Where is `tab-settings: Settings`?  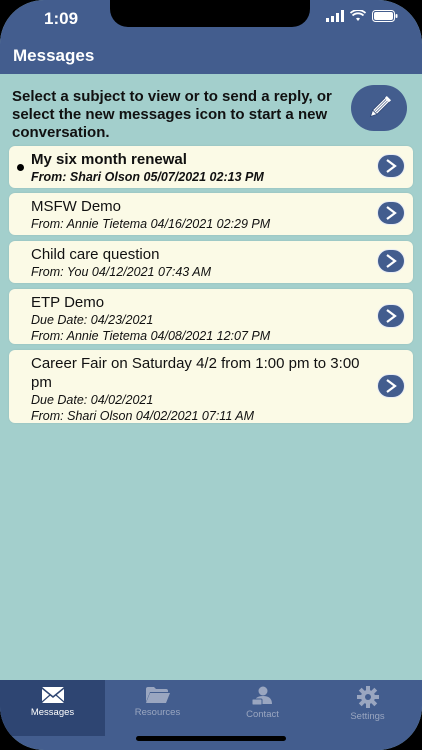 tab-settings: Settings is located at coordinates (367, 708).